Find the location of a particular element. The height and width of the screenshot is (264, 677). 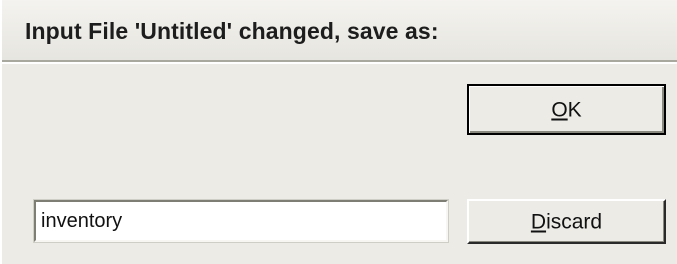

ok-label-rest: K is located at coordinates (574, 109).